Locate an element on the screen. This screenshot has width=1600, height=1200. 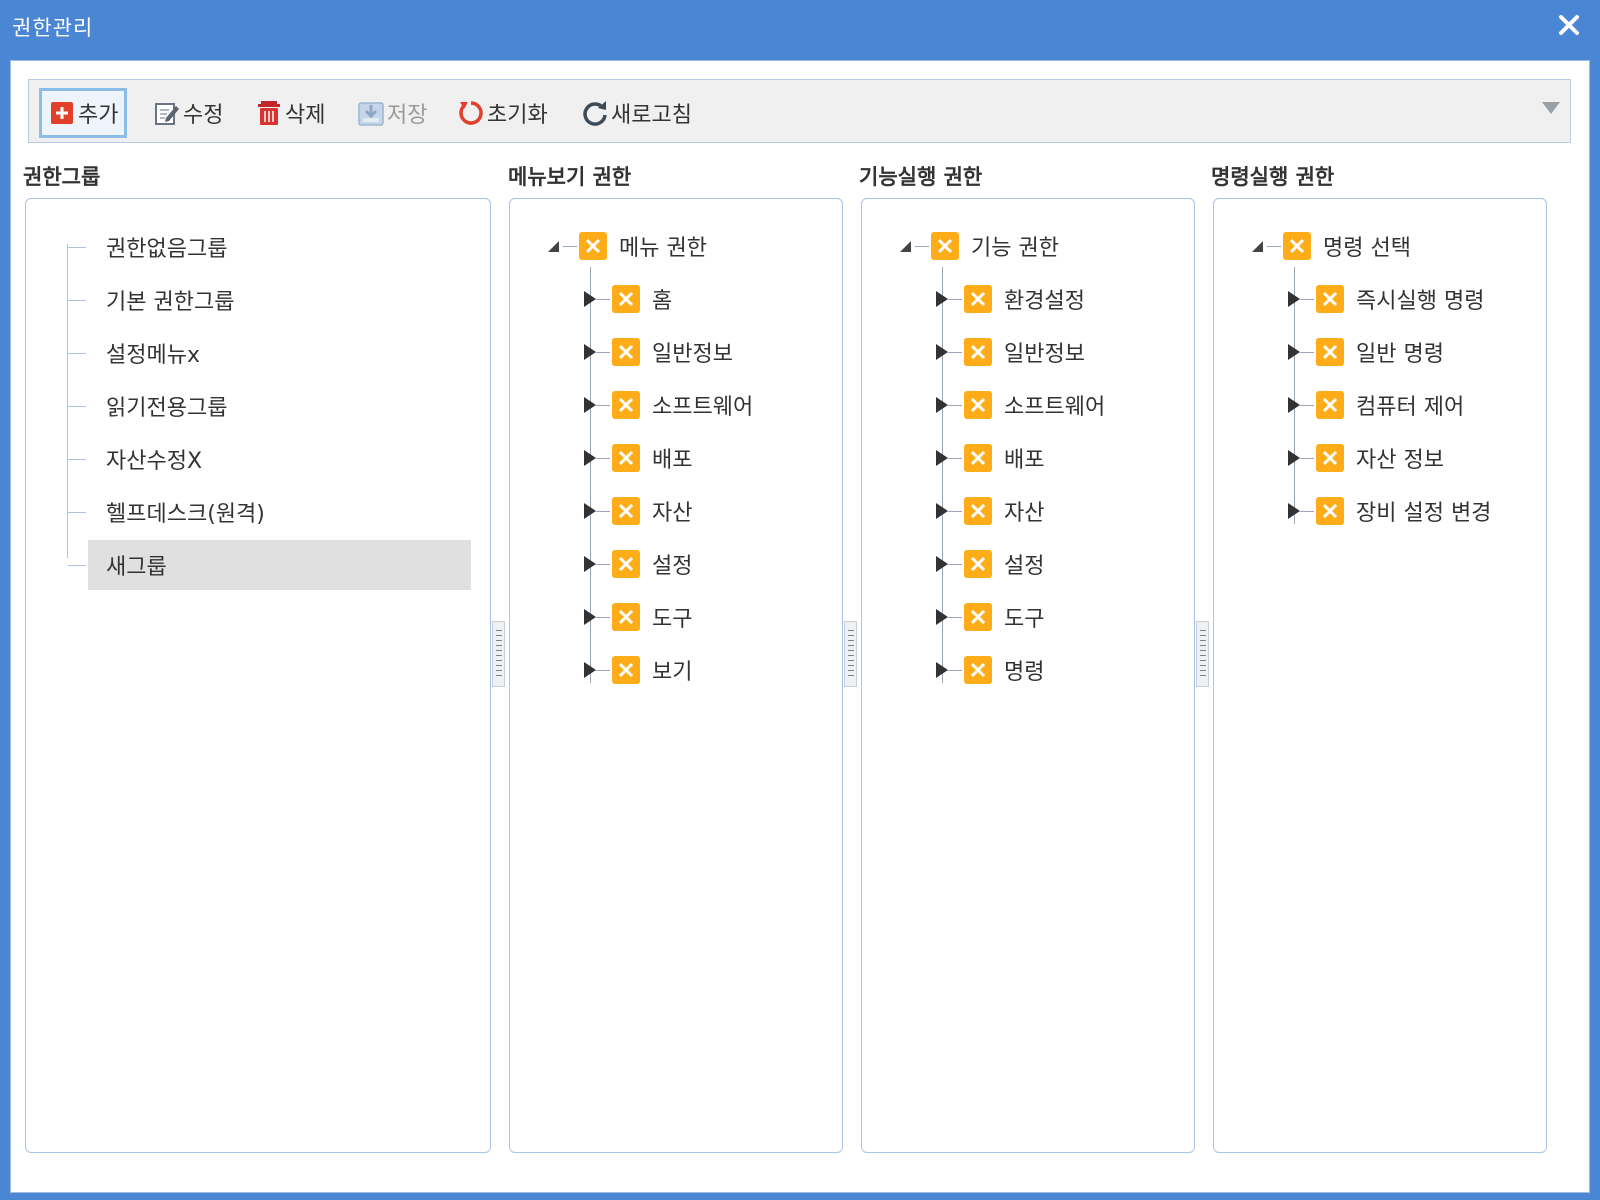
menu-node: 일반정보 is located at coordinates (658, 352).